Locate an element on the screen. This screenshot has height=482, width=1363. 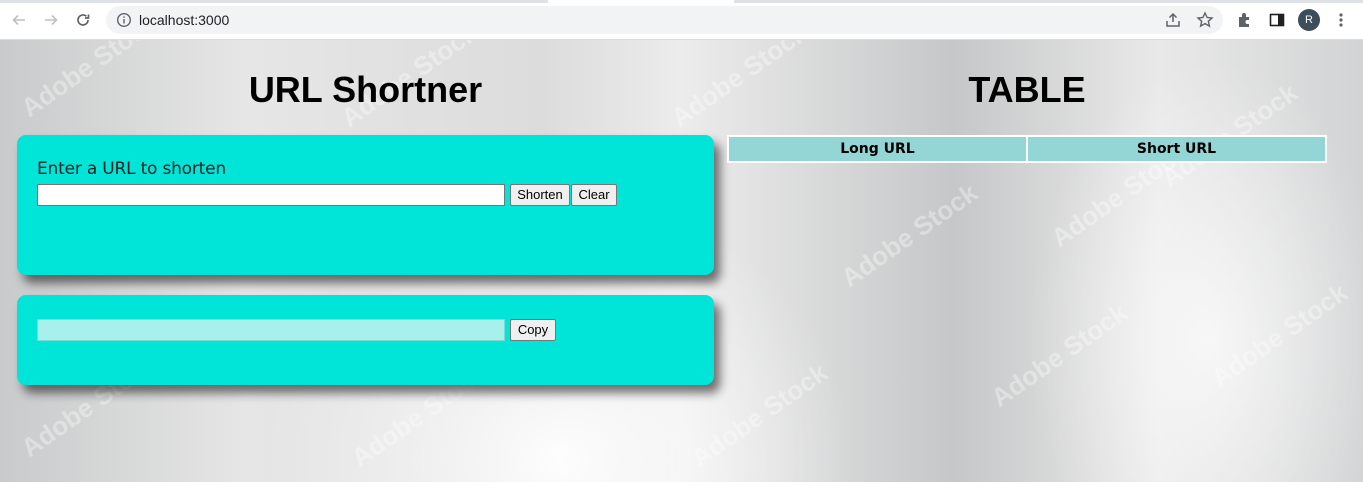
forward-arrow-icon is located at coordinates (51, 20).